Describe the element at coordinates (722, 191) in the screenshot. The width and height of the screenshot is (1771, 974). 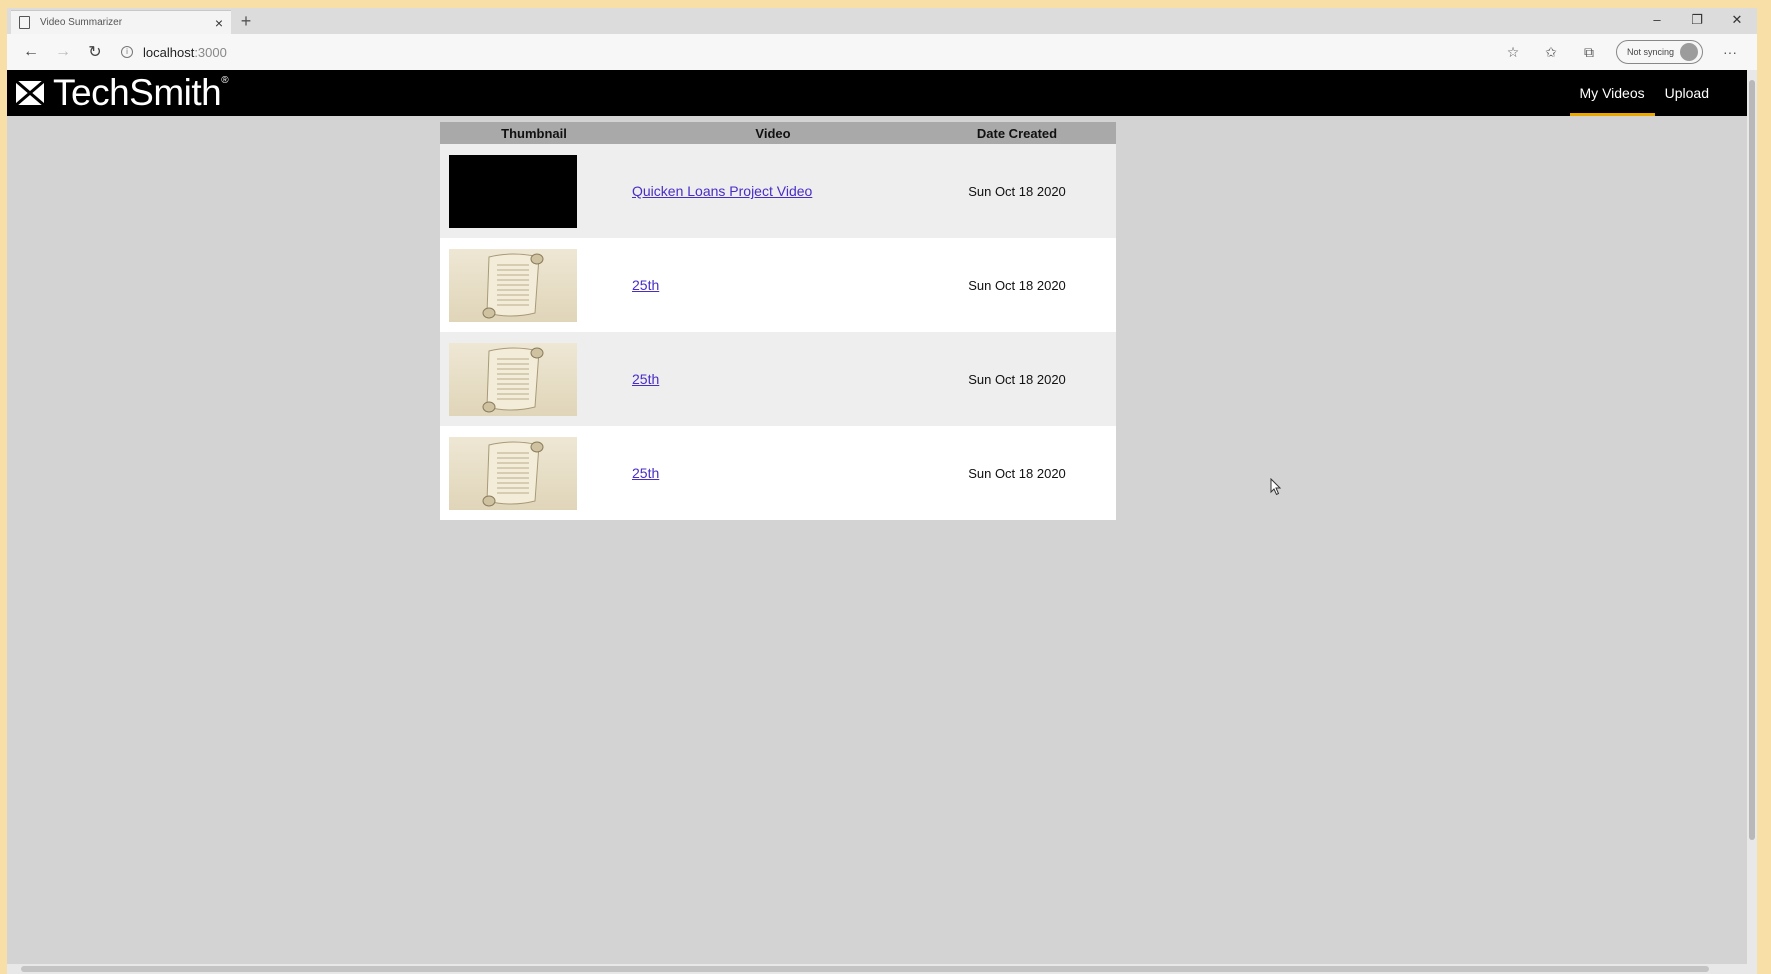
I see `video-link: Quicken Loans Project Video` at that location.